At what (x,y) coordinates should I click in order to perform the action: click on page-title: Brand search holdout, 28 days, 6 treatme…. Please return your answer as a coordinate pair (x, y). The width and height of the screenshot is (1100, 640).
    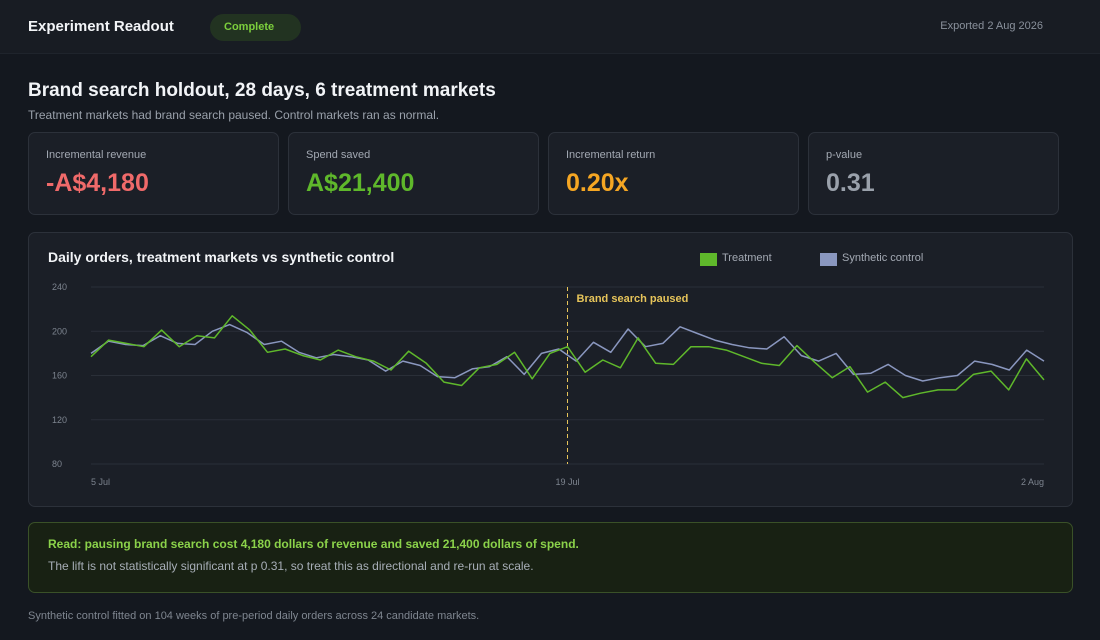
    Looking at the image, I should click on (262, 90).